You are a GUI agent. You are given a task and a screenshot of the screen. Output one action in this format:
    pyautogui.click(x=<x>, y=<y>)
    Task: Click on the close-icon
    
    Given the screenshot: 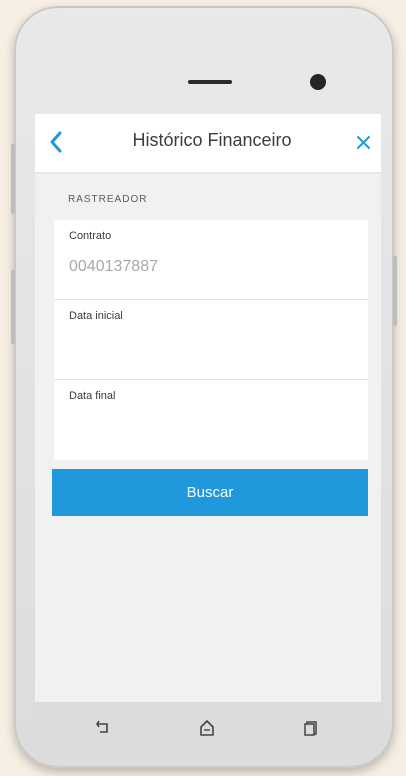 What is the action you would take?
    pyautogui.click(x=364, y=142)
    